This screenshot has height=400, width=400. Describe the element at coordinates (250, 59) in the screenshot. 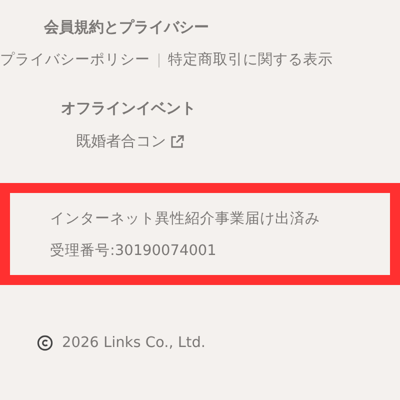

I see `footer-link: 特定商取引に関する表示` at that location.